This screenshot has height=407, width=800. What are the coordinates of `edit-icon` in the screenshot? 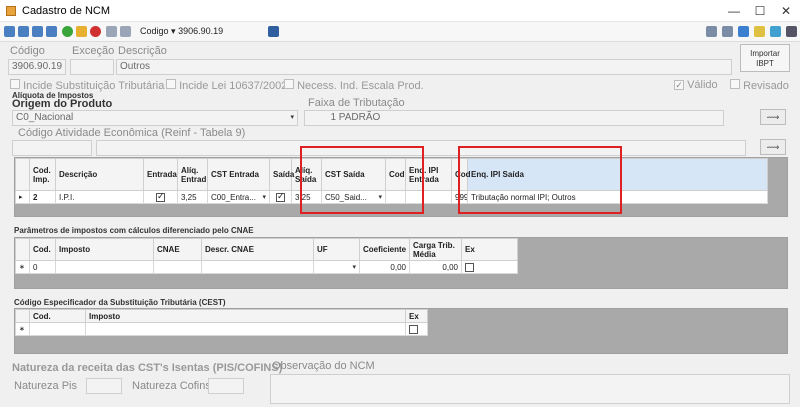 It's located at (81, 31).